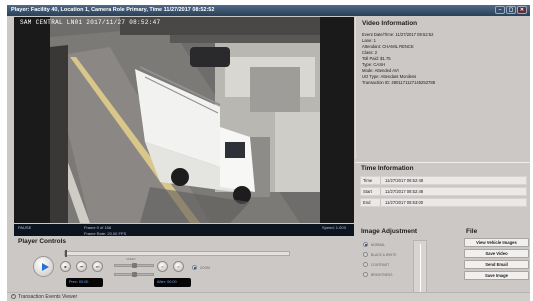 This screenshot has height=301, width=533. What do you see at coordinates (162, 266) in the screenshot?
I see `rewind-button: «` at bounding box center [162, 266].